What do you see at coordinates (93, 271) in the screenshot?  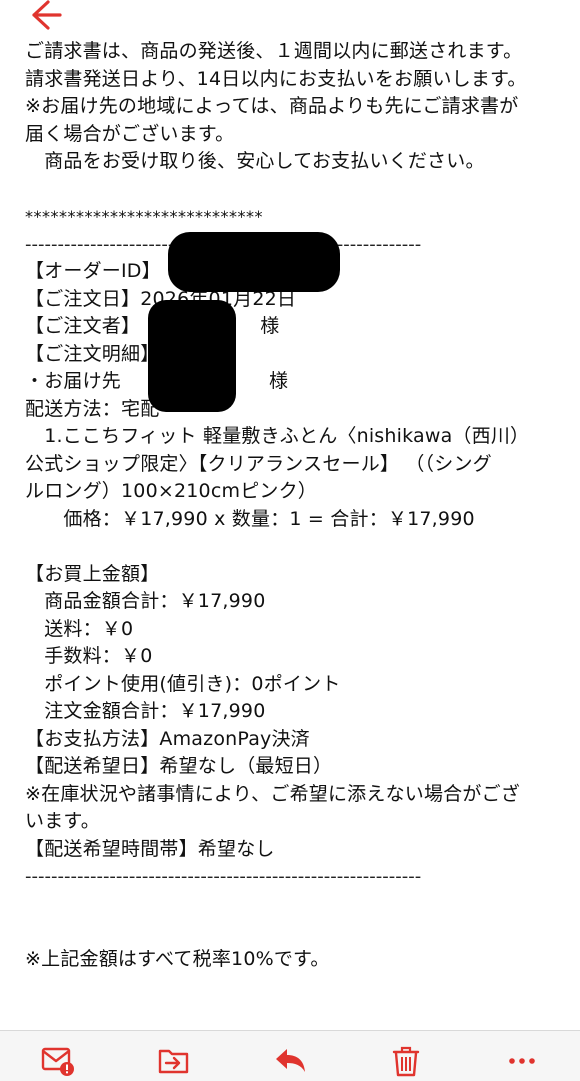 I see `order-id-label: 【オーダーID】` at bounding box center [93, 271].